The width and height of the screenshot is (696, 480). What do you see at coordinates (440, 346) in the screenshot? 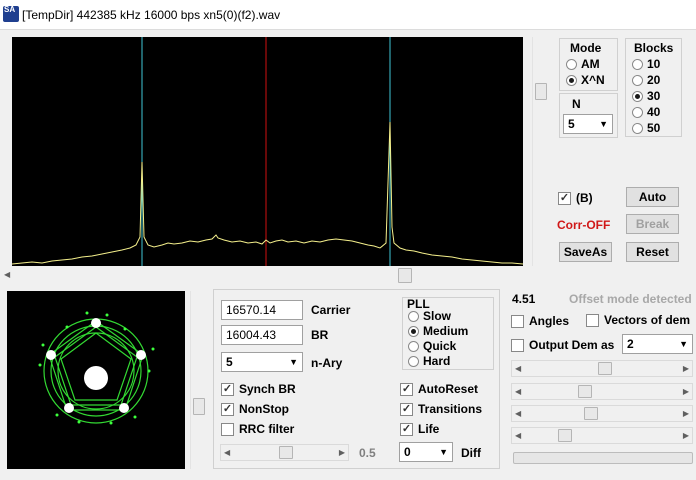
I see `pll-quick-label: Quick` at bounding box center [440, 346].